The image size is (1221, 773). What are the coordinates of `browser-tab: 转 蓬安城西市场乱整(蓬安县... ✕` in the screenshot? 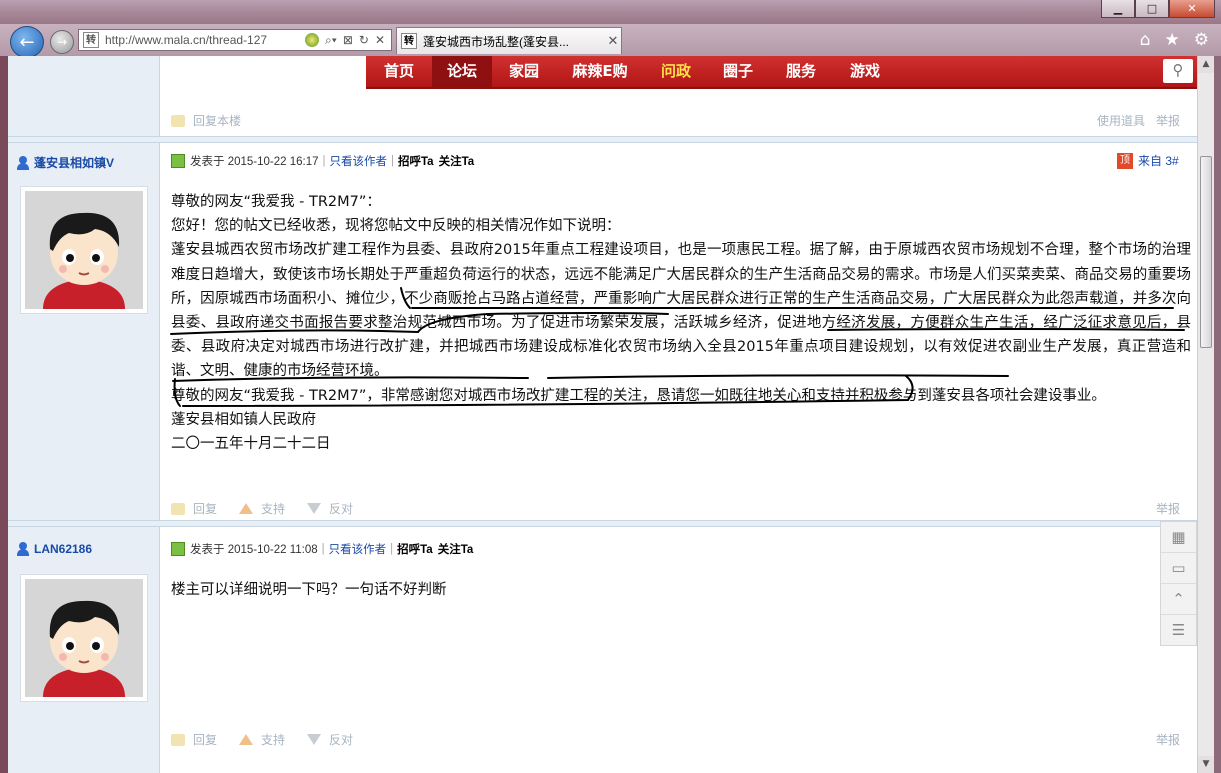 It's located at (509, 40).